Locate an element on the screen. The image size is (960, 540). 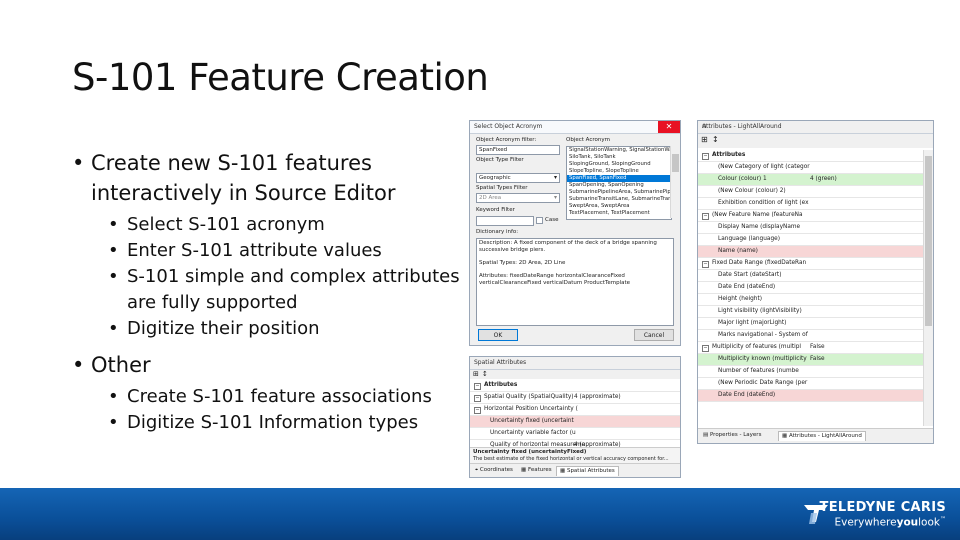
property-name: Spatial Quality (SpatialQuality) is located at coordinates (529, 397).